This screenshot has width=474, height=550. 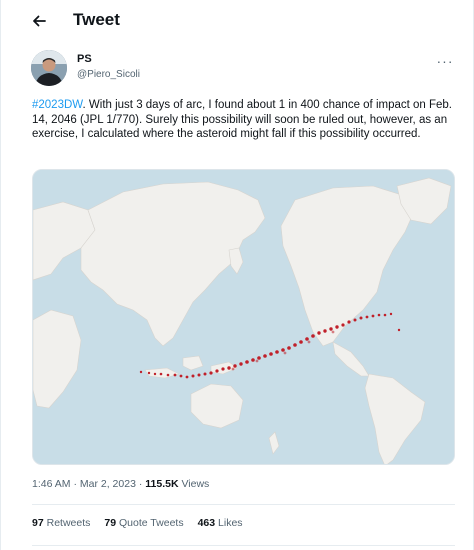 I want to click on more-dots-icon: ···, so click(x=445, y=61).